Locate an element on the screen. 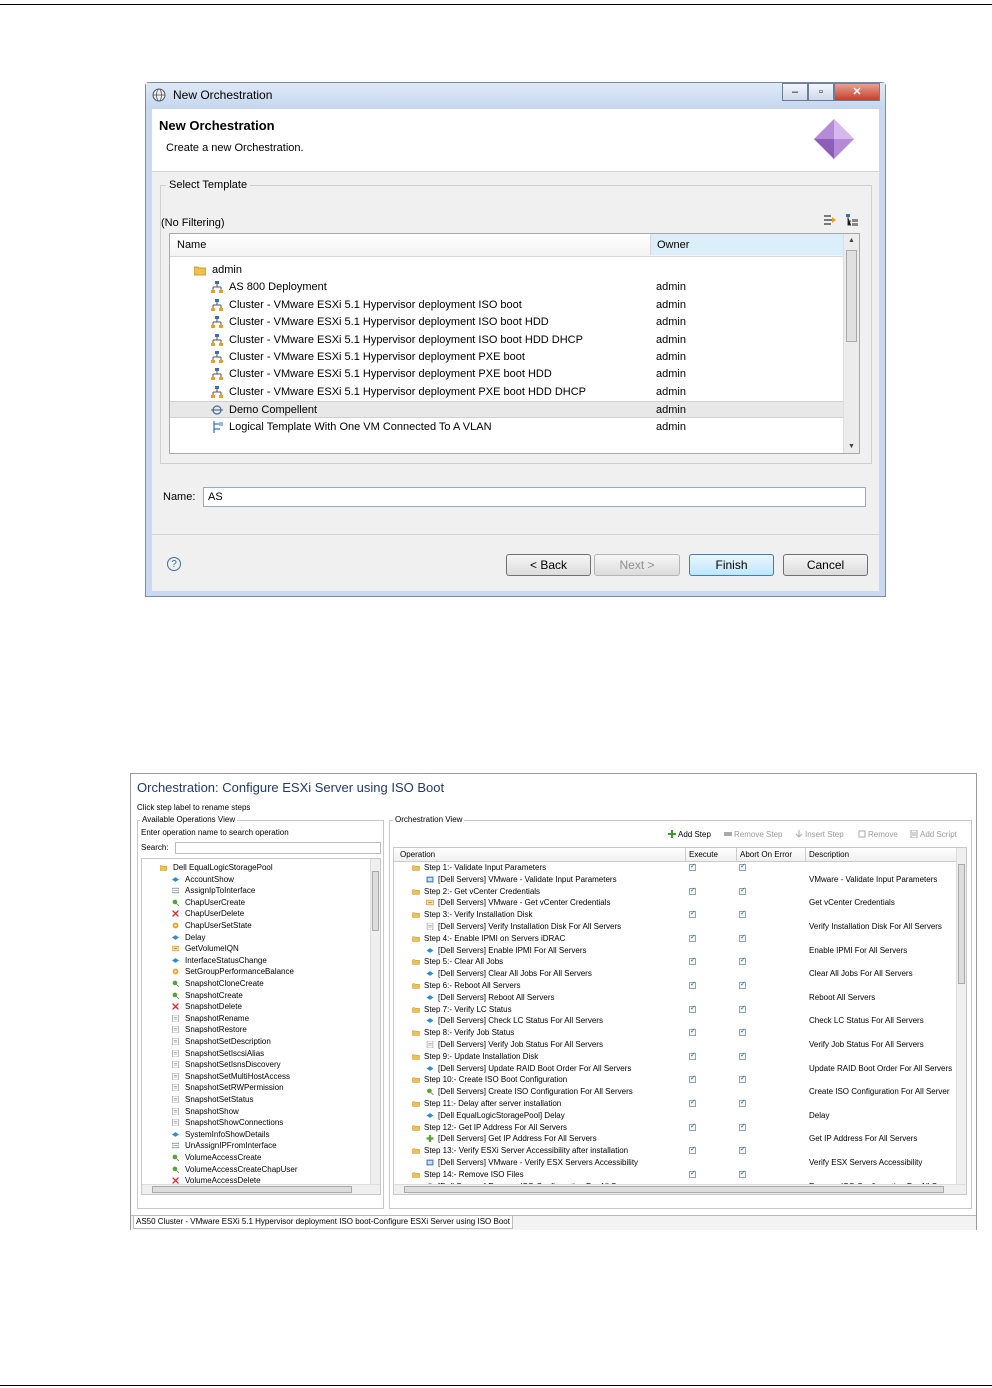  cancel-button: Cancel is located at coordinates (825, 565).